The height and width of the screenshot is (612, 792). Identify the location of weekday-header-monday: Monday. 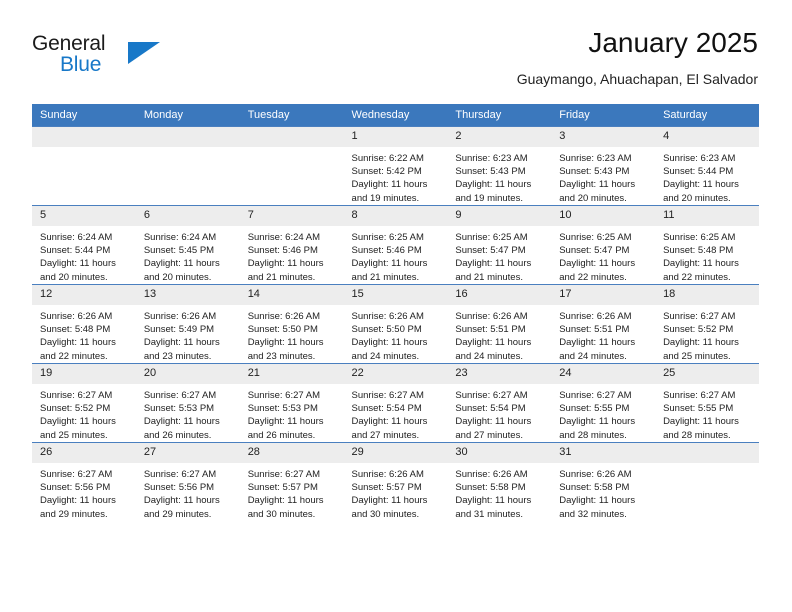
(187, 115).